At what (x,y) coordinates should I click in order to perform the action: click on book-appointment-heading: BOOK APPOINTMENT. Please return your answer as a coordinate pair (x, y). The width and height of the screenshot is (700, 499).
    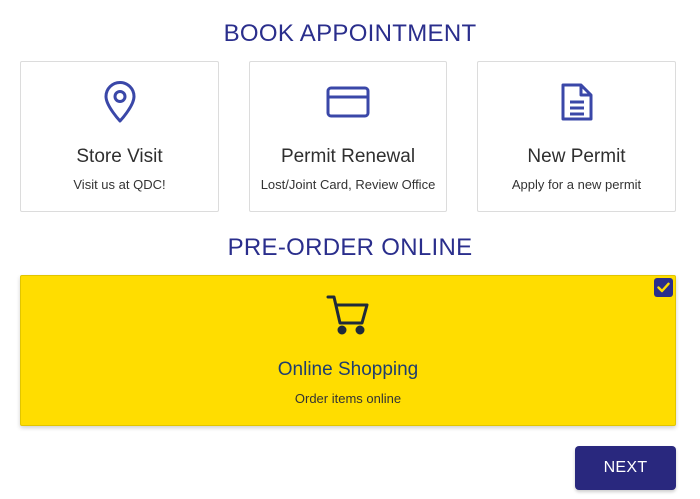
    Looking at the image, I should click on (350, 33).